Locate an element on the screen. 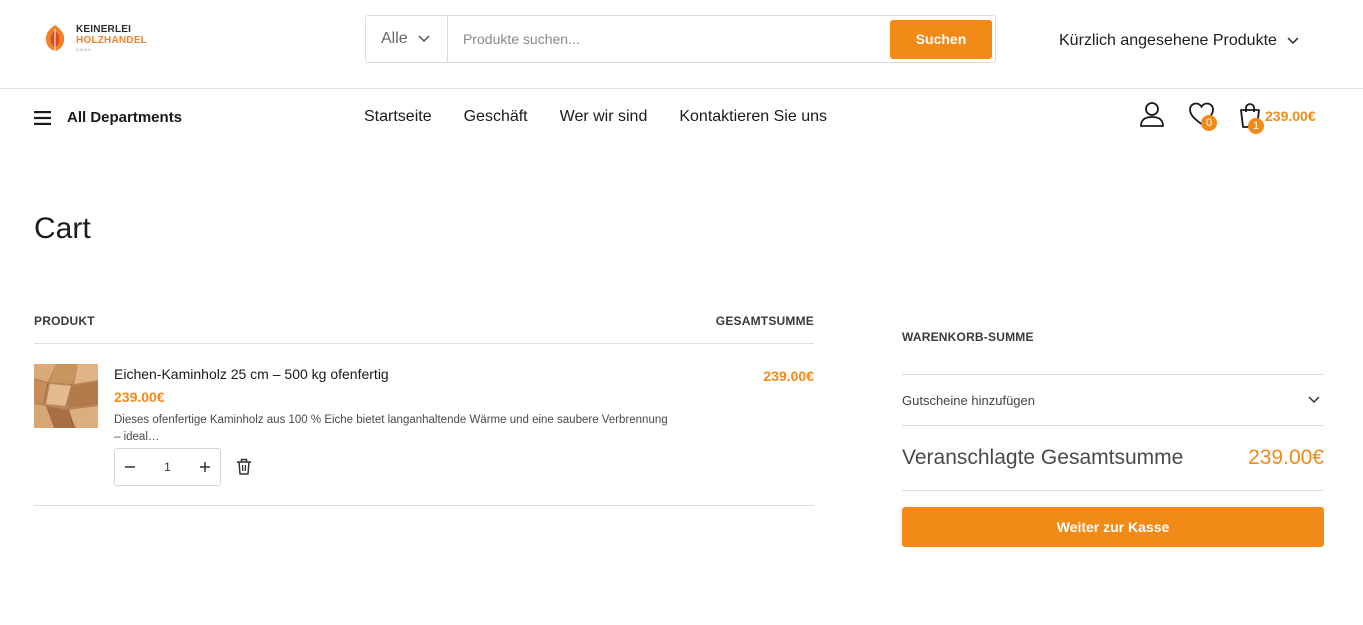 The image size is (1363, 625). firewood-image is located at coordinates (66, 396).